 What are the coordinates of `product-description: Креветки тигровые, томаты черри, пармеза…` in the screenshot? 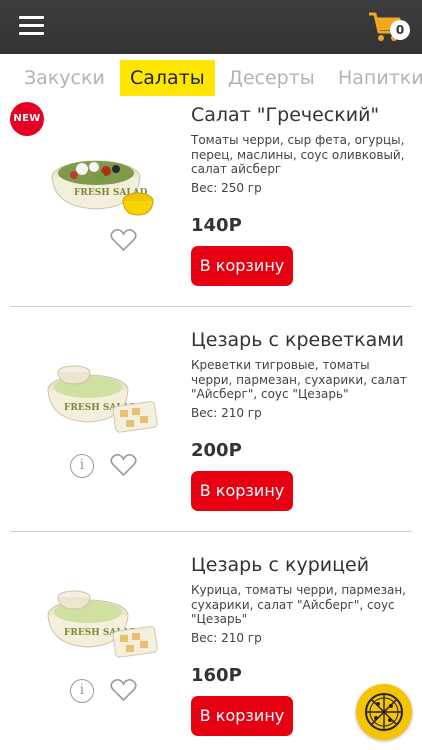 It's located at (299, 379).